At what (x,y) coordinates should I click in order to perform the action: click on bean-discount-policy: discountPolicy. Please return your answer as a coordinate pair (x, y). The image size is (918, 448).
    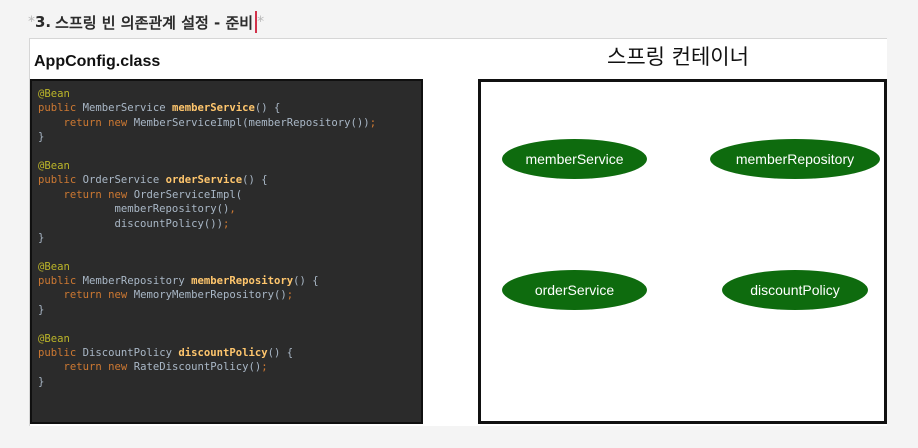
    Looking at the image, I should click on (795, 290).